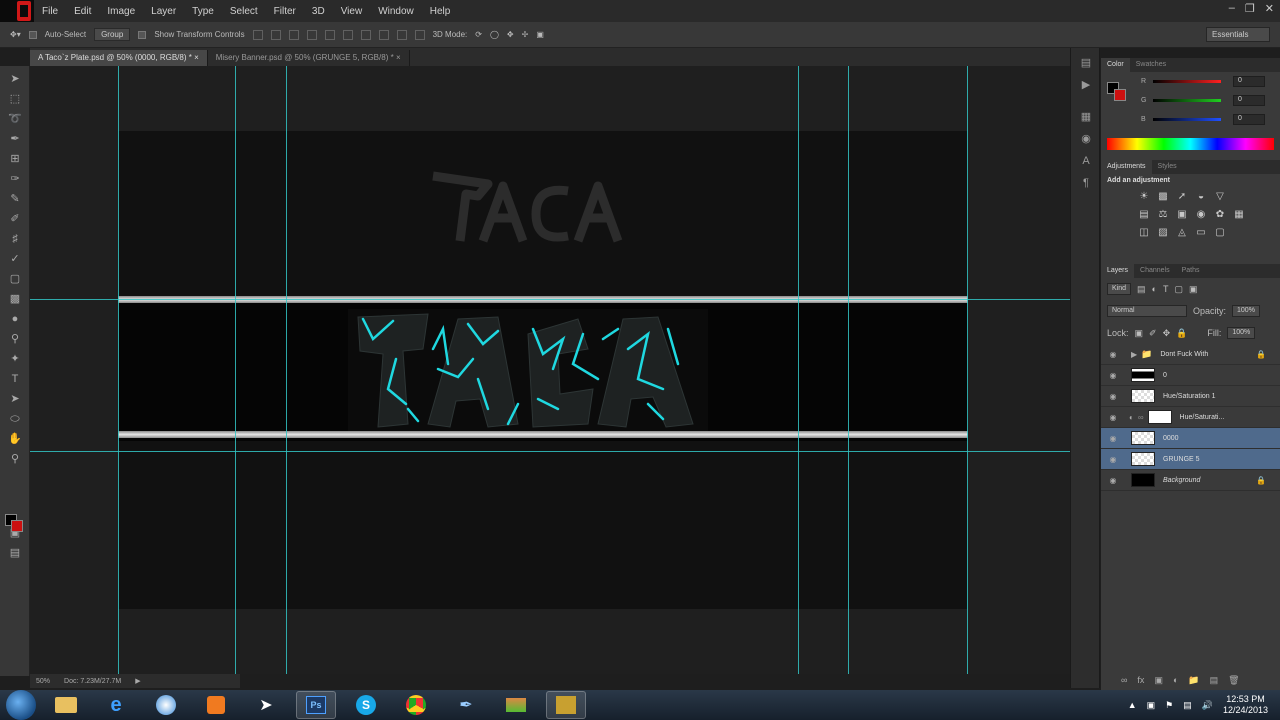  What do you see at coordinates (1220, 197) in the screenshot?
I see `vibrance-icon: ▽` at bounding box center [1220, 197].